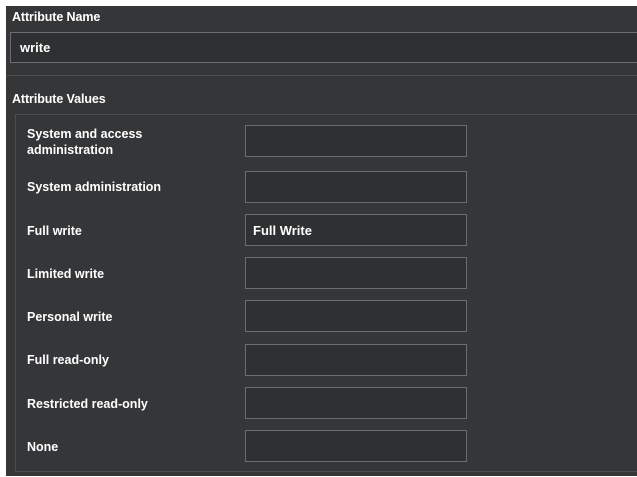 The height and width of the screenshot is (477, 637). What do you see at coordinates (54, 231) in the screenshot?
I see `row-label-full-write: Full write` at bounding box center [54, 231].